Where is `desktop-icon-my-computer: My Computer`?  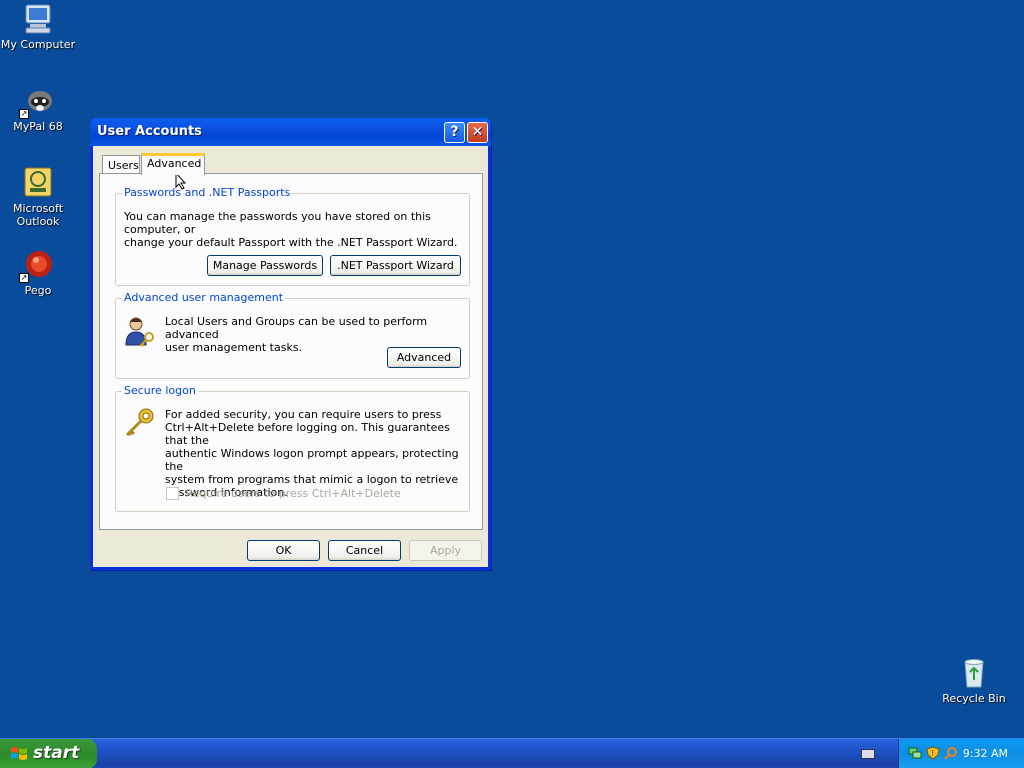 desktop-icon-my-computer: My Computer is located at coordinates (38, 26).